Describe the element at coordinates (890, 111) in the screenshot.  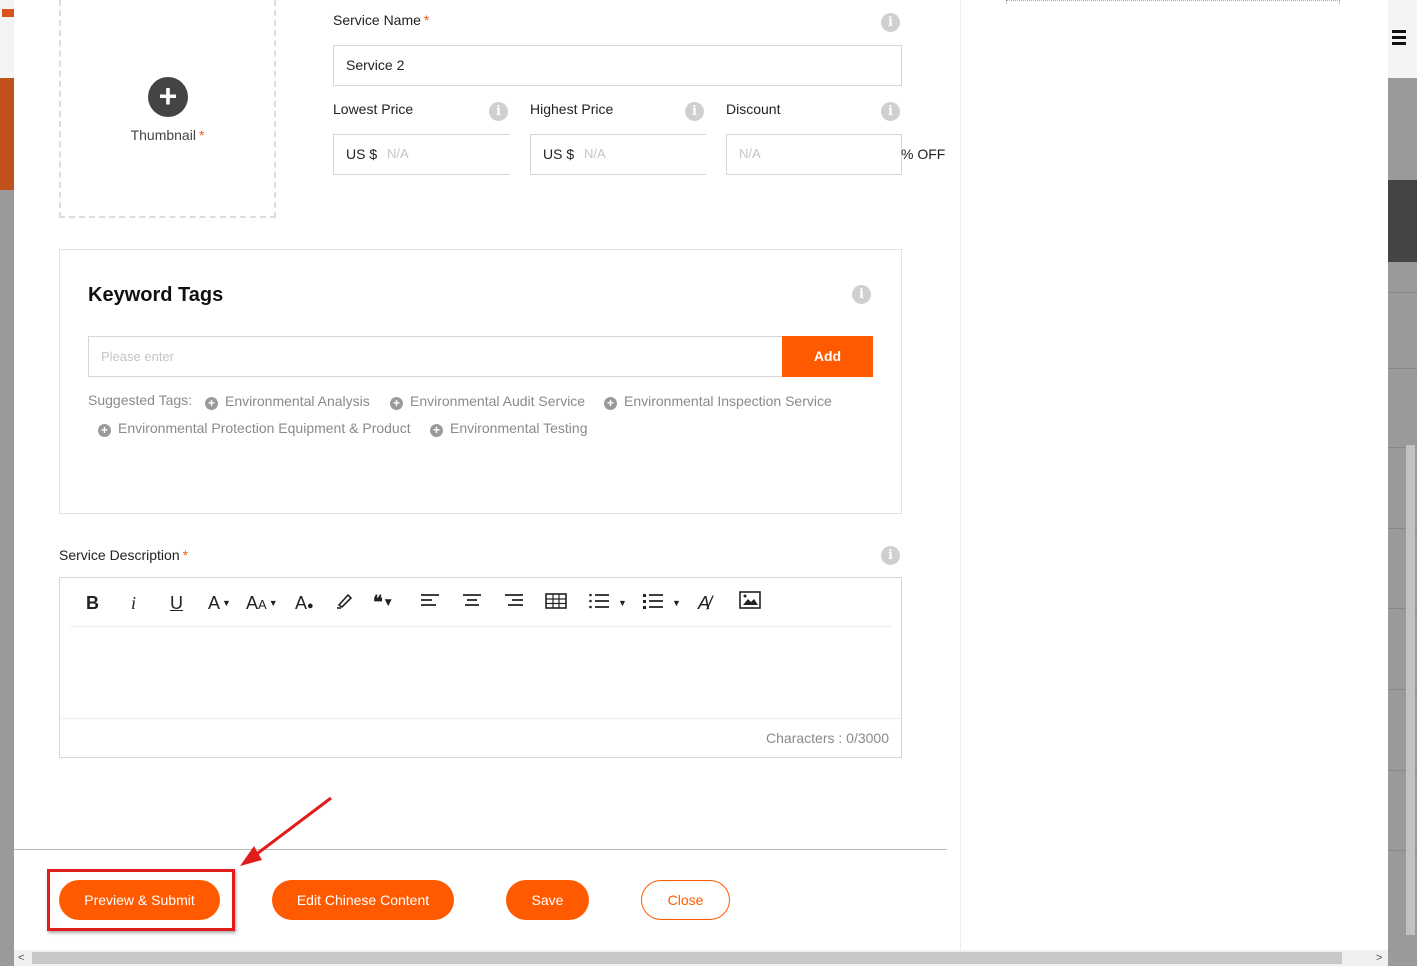
I see `discount-info-icon: i` at that location.